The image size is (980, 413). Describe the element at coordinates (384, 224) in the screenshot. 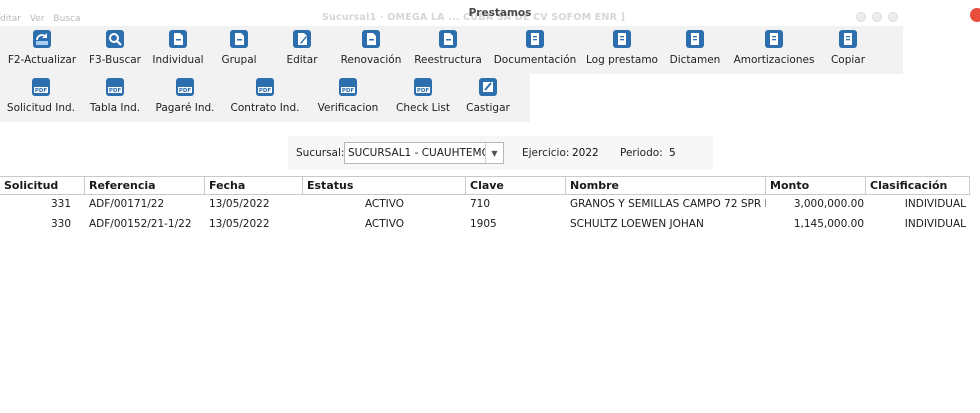

I see `cell-estatus: ACTIVO` at that location.